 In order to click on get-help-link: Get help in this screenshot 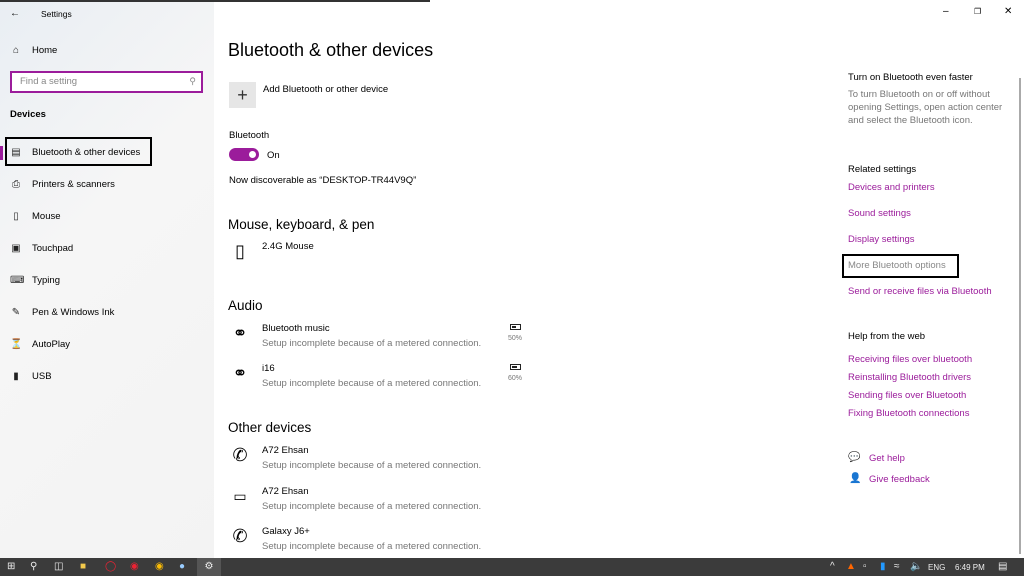, I will do `click(887, 458)`.